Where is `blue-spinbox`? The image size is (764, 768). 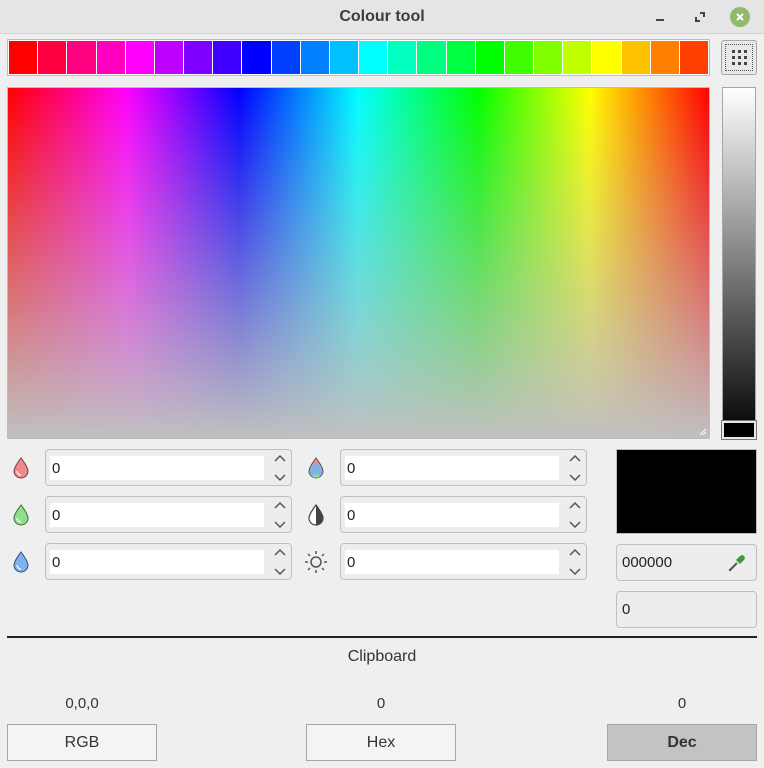
blue-spinbox is located at coordinates (168, 561).